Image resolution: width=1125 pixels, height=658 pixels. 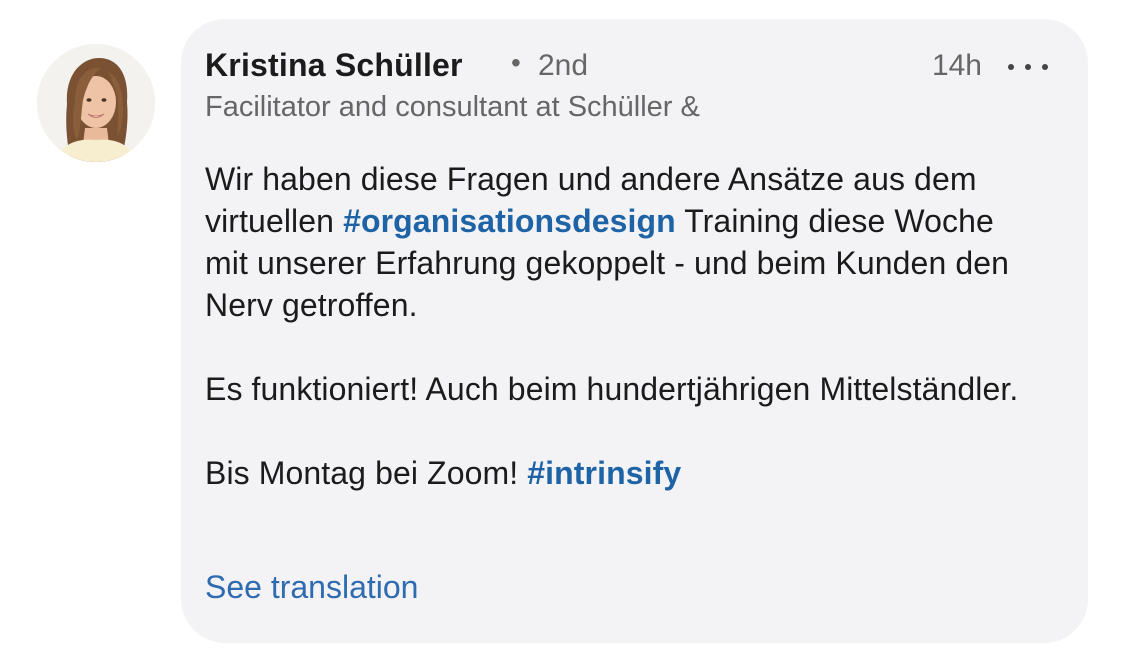 I want to click on see-translation-link: See translation, so click(x=311, y=587).